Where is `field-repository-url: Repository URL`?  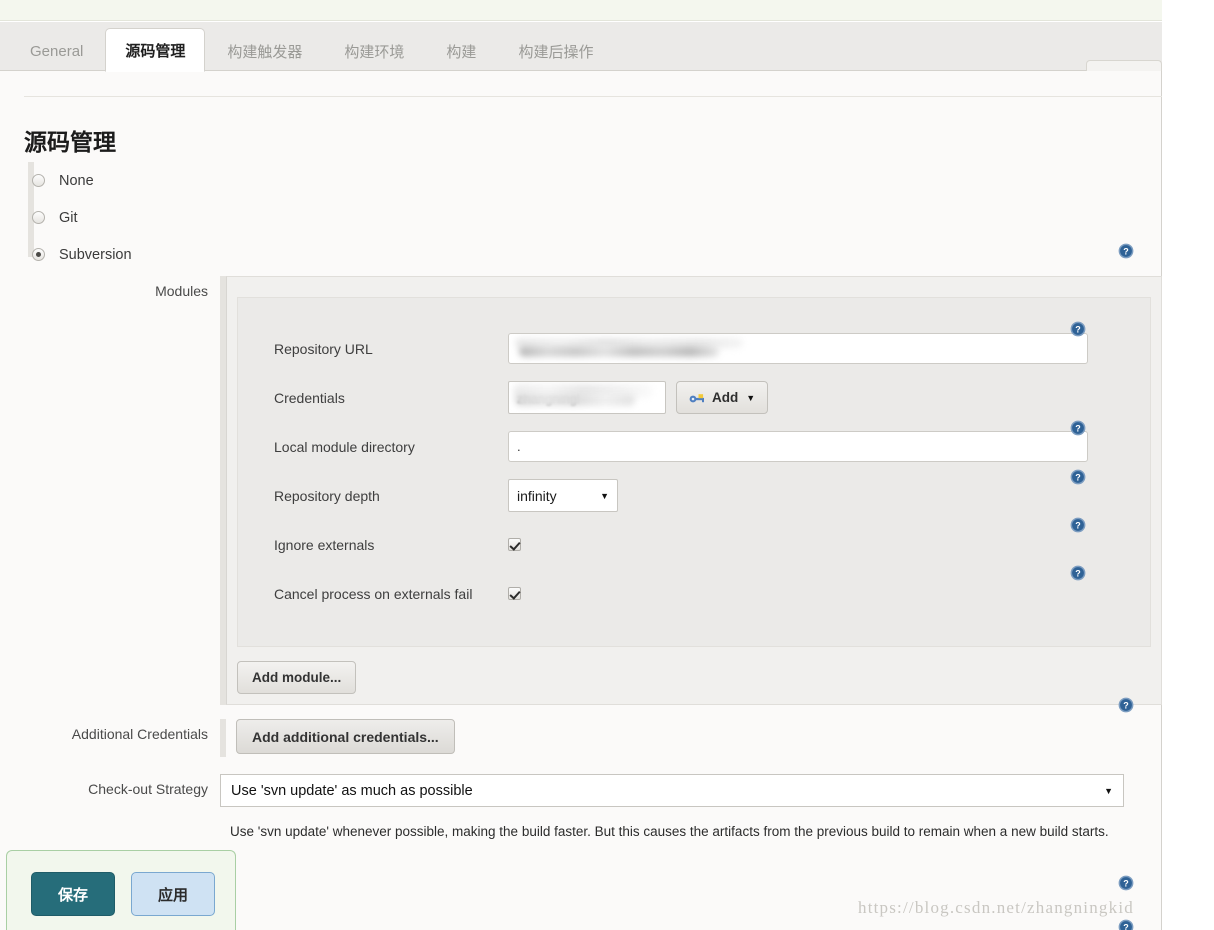 field-repository-url: Repository URL is located at coordinates (694, 348).